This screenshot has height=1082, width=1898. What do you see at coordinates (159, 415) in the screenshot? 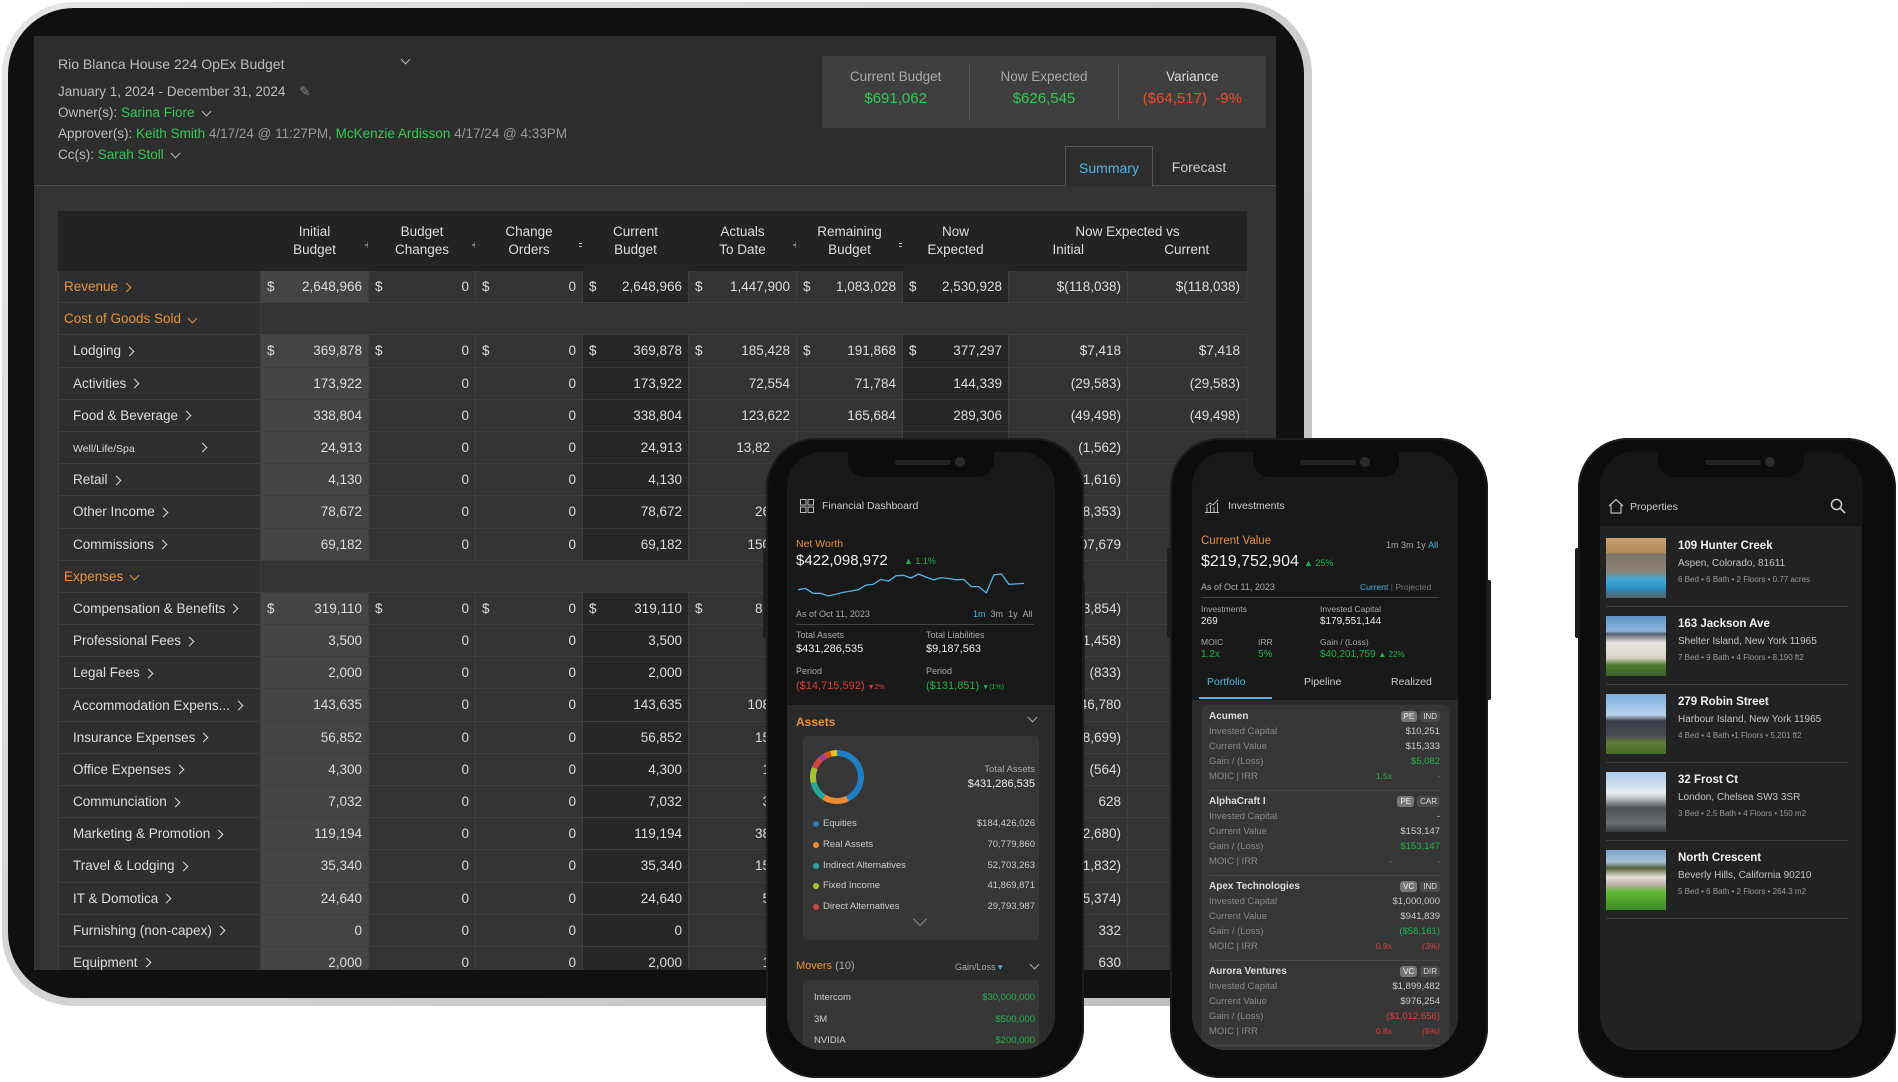
I see `row-label: Food & Beverage` at bounding box center [159, 415].